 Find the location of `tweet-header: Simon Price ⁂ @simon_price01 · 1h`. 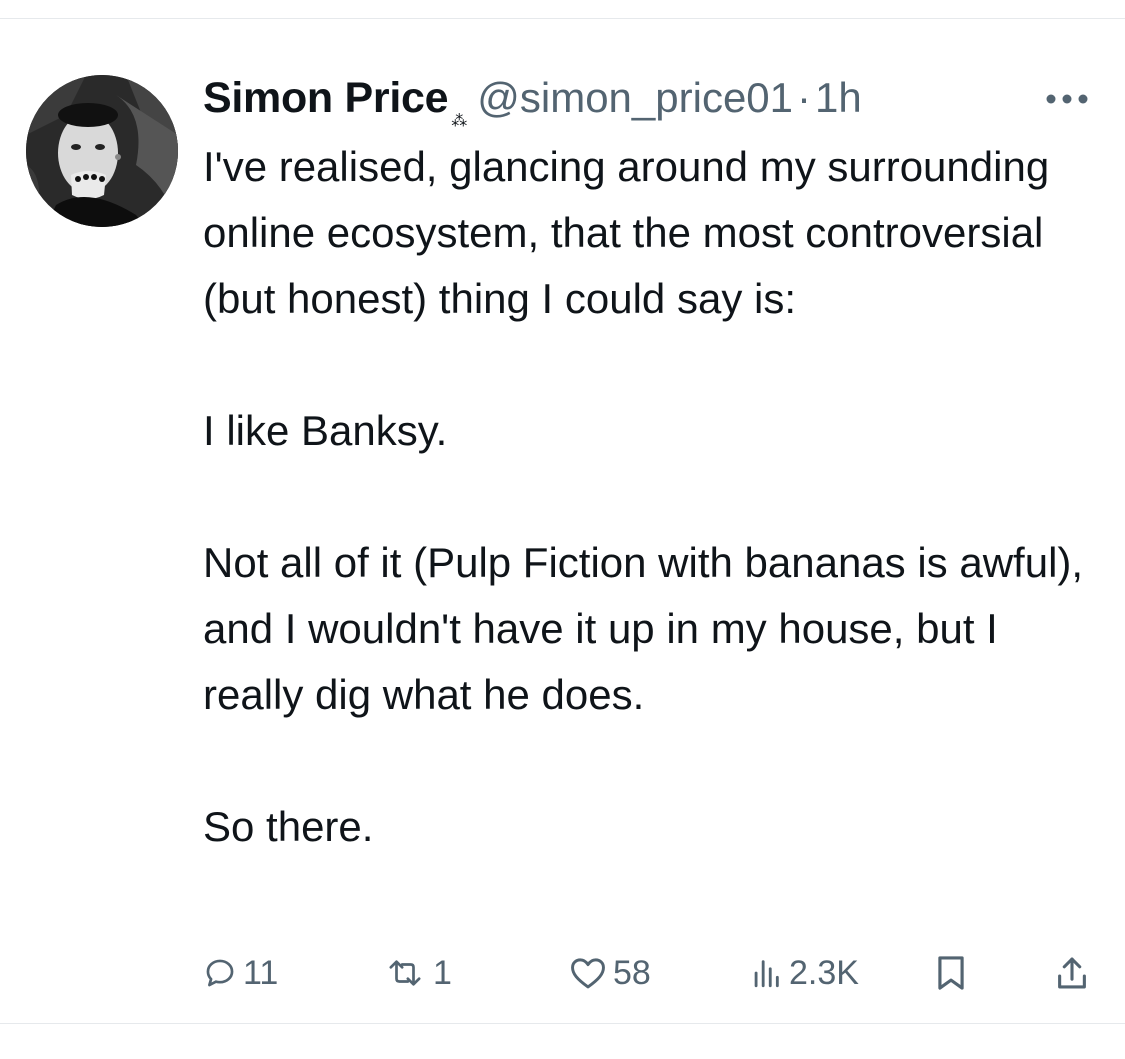

tweet-header: Simon Price ⁂ @simon_price01 · 1h is located at coordinates (532, 102).